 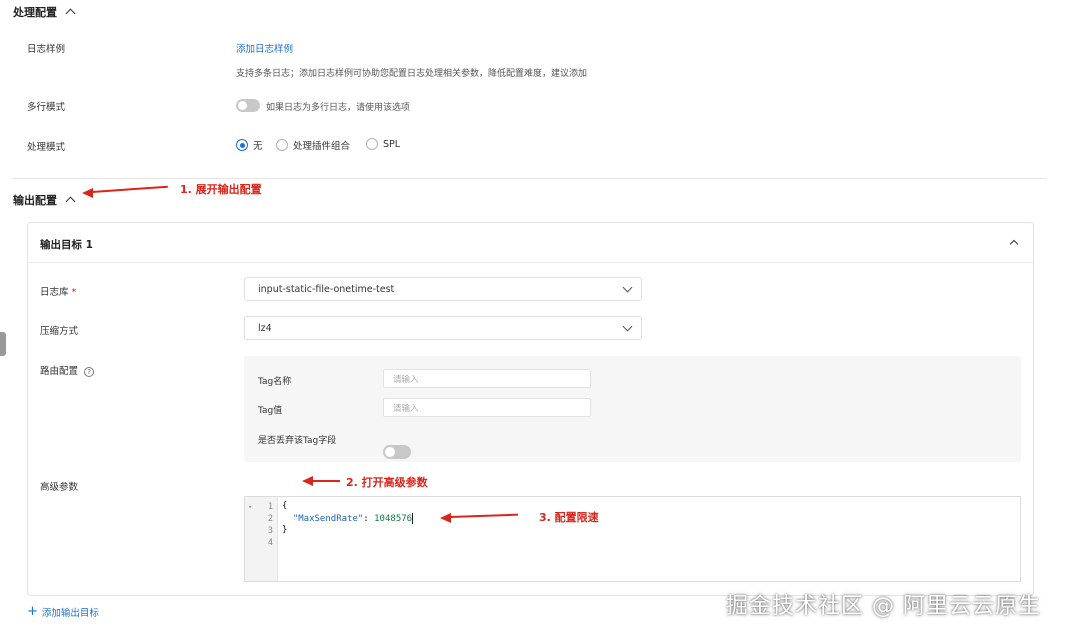 What do you see at coordinates (59, 487) in the screenshot?
I see `advanced-params-label: 高级参数` at bounding box center [59, 487].